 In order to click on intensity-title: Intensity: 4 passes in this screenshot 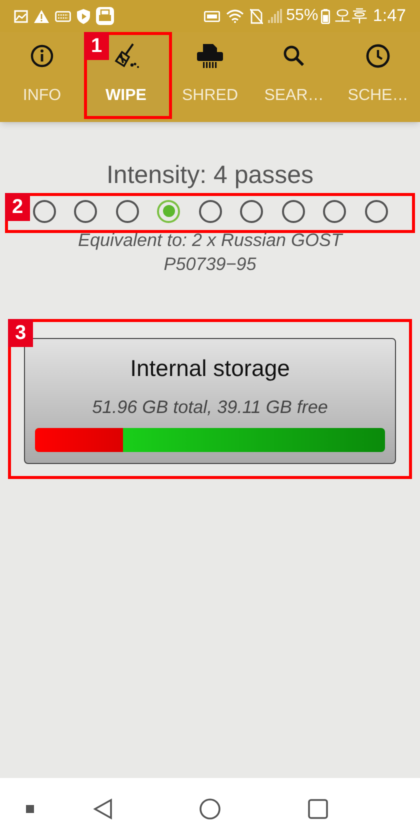, I will do `click(210, 175)`.